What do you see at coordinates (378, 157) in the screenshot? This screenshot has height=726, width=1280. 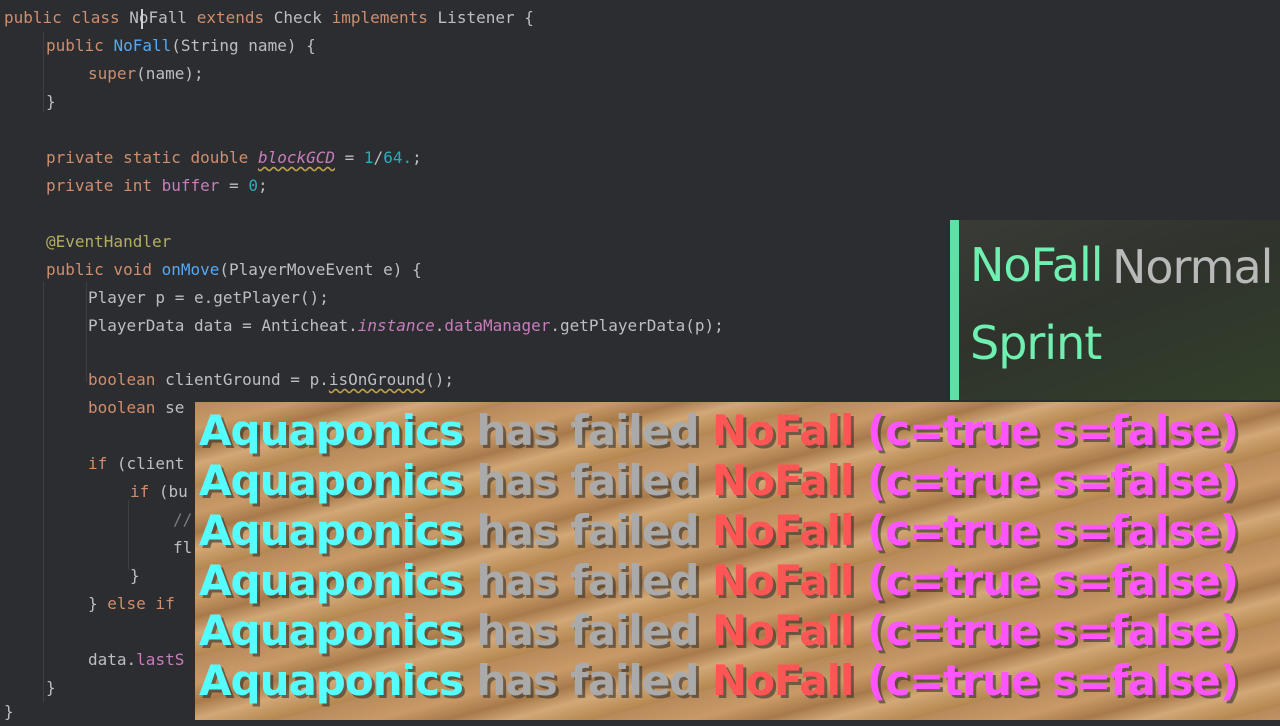 I see `code-text: /` at bounding box center [378, 157].